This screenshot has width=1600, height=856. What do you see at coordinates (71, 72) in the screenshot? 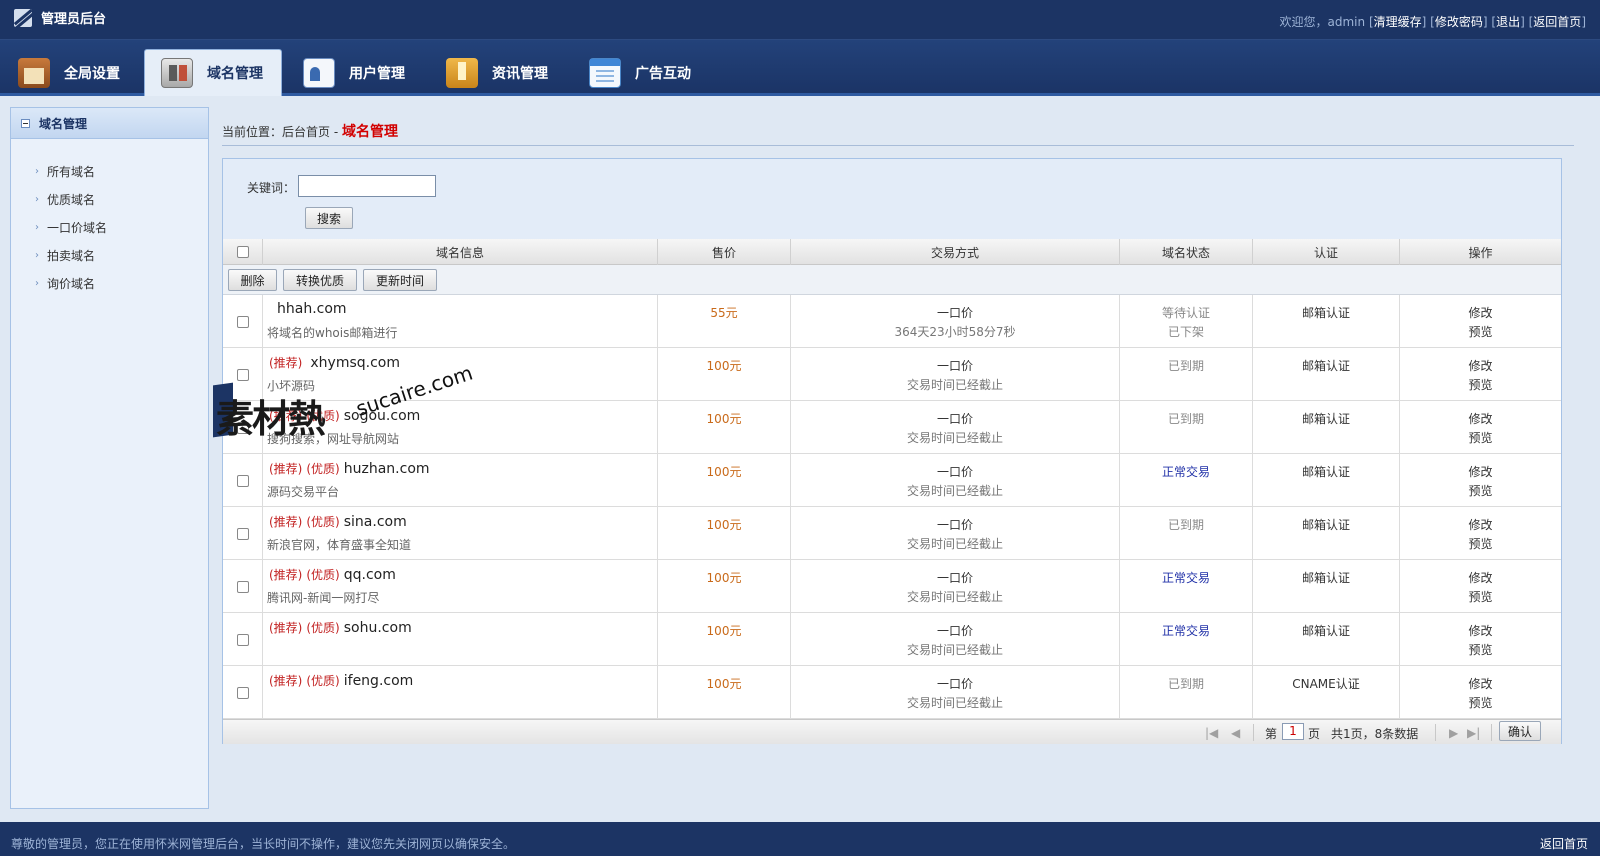
I see `tab-global-settings: 全局设置` at bounding box center [71, 72].